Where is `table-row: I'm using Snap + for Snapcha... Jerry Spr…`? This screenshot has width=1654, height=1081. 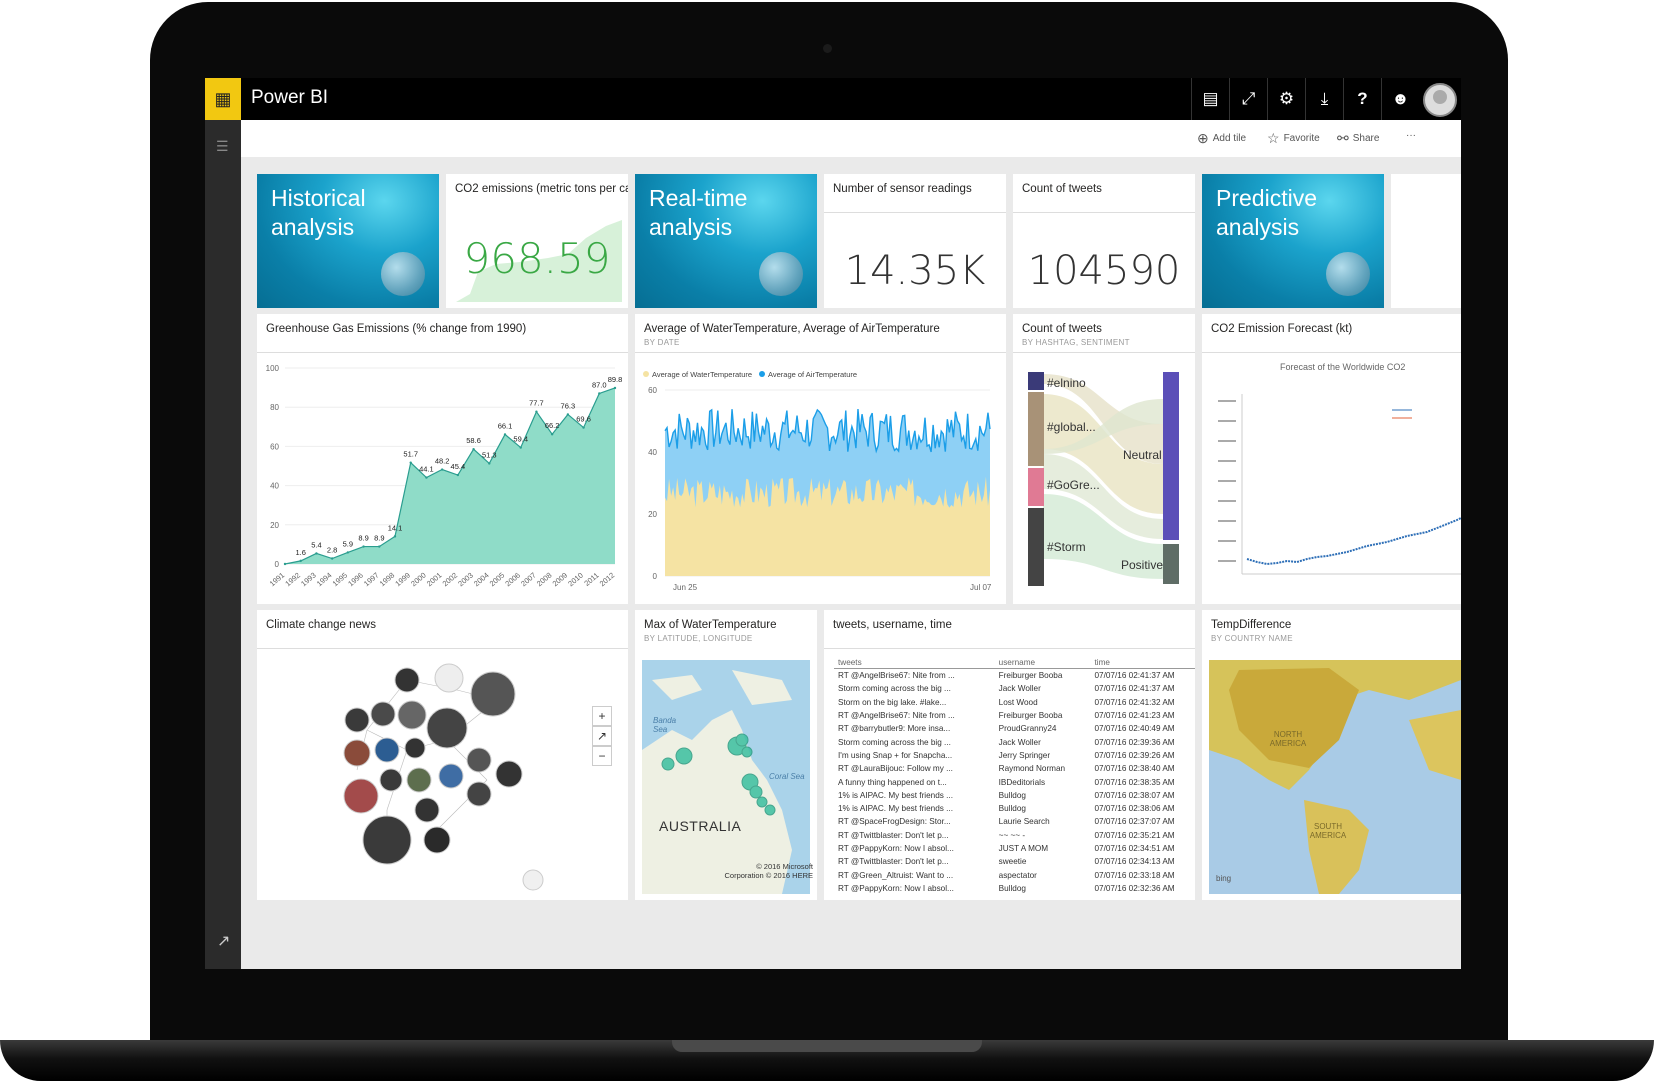
table-row: I'm using Snap + for Snapcha... Jerry Spr… is located at coordinates (1014, 755).